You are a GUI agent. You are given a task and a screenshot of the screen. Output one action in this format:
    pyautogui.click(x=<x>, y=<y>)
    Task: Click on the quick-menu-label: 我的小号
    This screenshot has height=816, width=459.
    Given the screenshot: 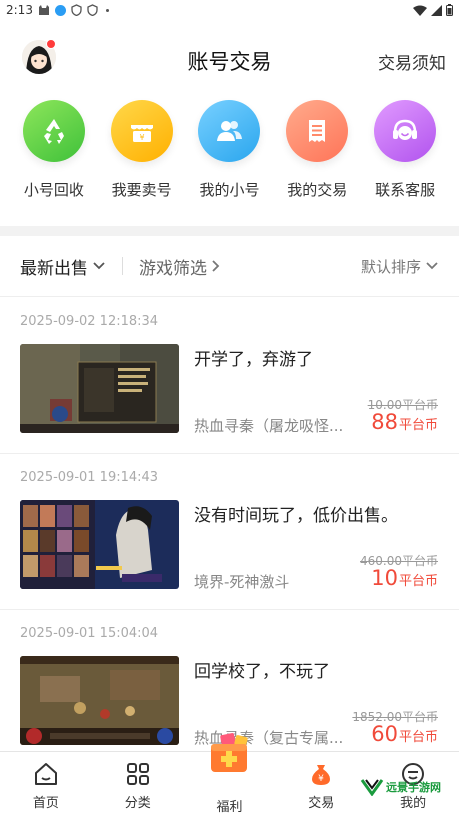 What is the action you would take?
    pyautogui.click(x=229, y=190)
    